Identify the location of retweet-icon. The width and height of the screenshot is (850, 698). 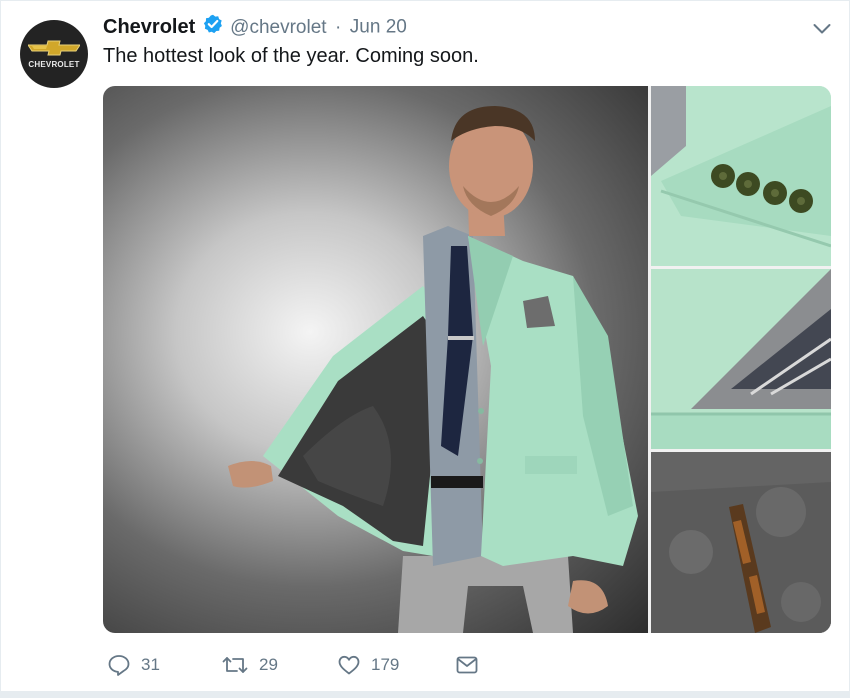
(235, 665).